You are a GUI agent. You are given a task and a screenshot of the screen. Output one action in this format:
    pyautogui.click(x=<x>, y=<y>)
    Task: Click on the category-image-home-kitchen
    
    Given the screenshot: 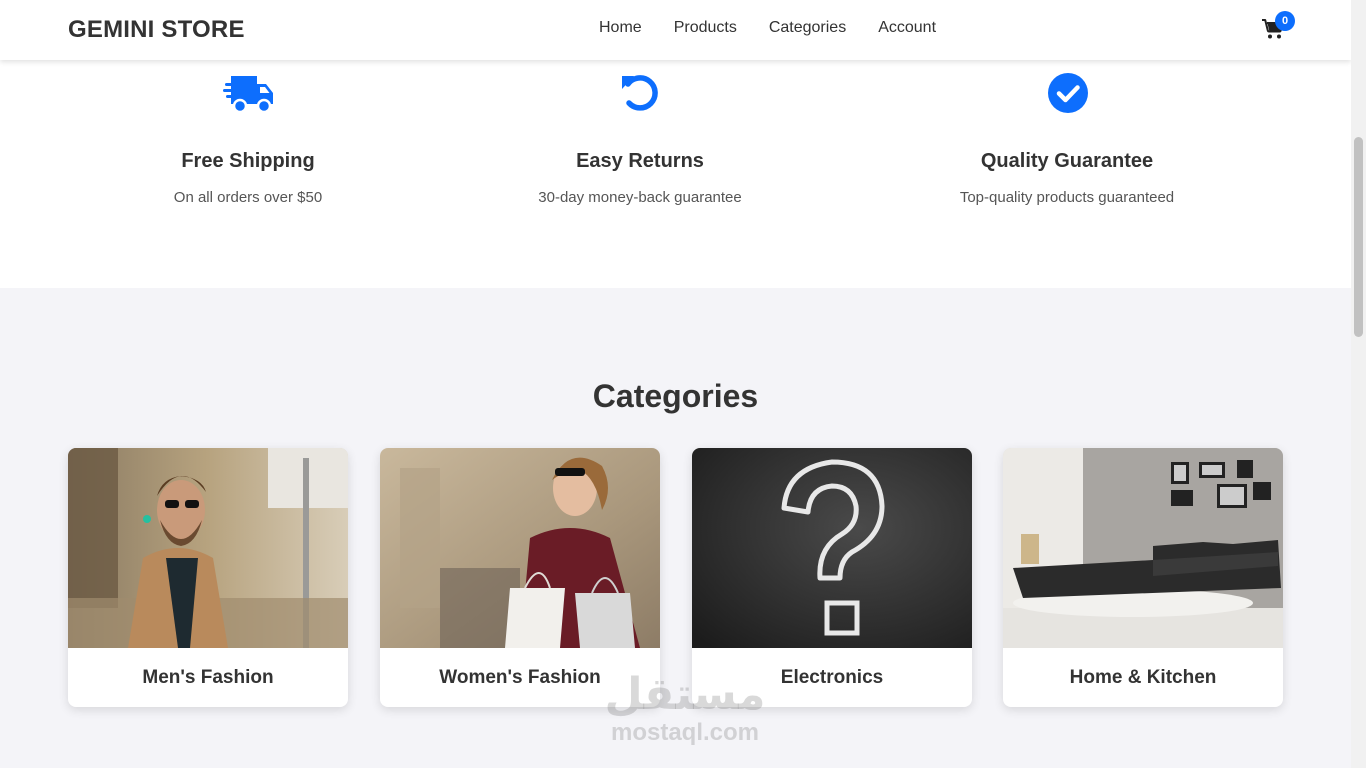 What is the action you would take?
    pyautogui.click(x=1143, y=548)
    